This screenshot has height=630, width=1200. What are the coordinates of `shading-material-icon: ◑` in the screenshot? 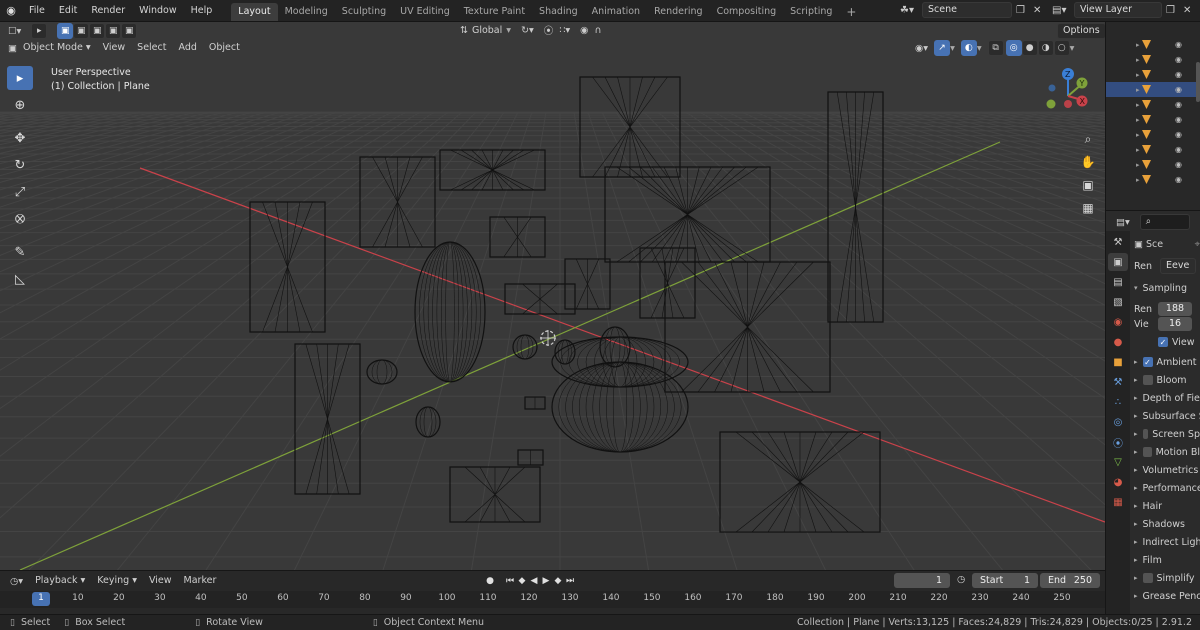 It's located at (1045, 48).